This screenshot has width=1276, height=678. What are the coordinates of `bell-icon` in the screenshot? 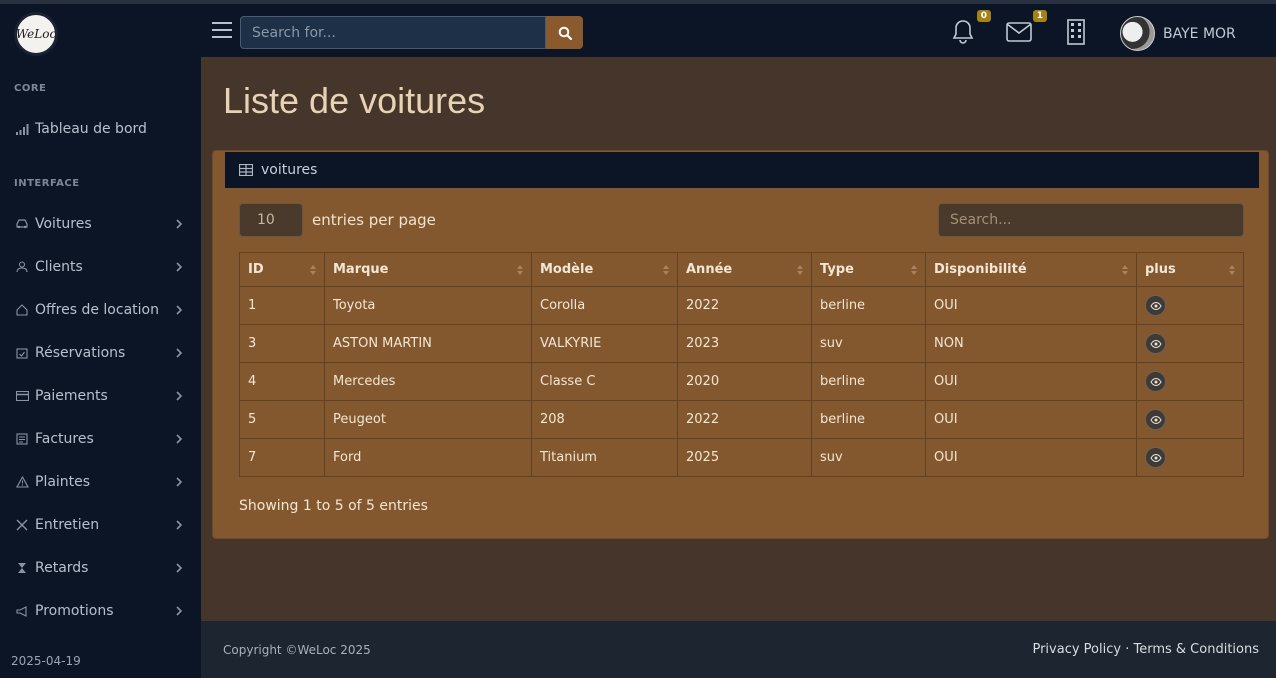 It's located at (963, 32).